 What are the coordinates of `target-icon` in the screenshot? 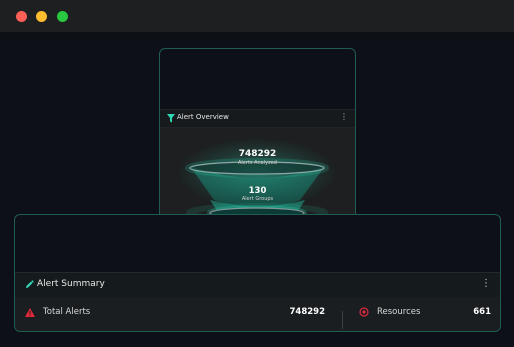 It's located at (364, 312).